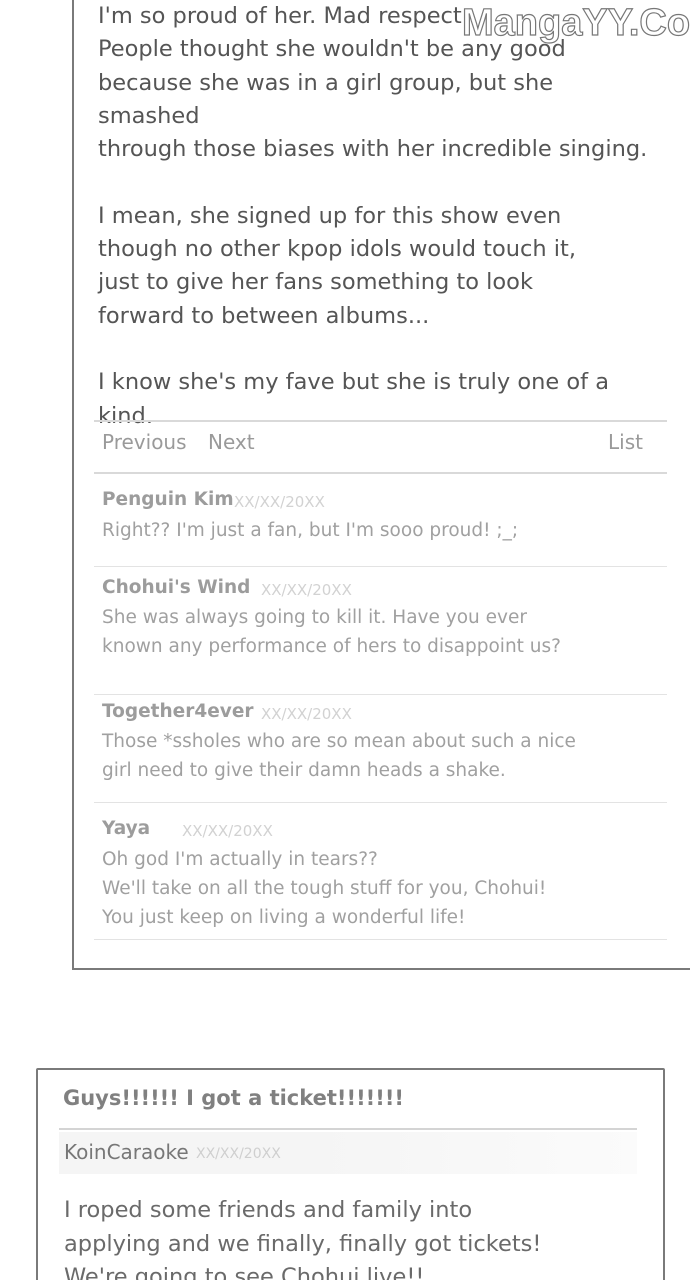  What do you see at coordinates (238, 1154) in the screenshot?
I see `post-date: XX/XX/20XX` at bounding box center [238, 1154].